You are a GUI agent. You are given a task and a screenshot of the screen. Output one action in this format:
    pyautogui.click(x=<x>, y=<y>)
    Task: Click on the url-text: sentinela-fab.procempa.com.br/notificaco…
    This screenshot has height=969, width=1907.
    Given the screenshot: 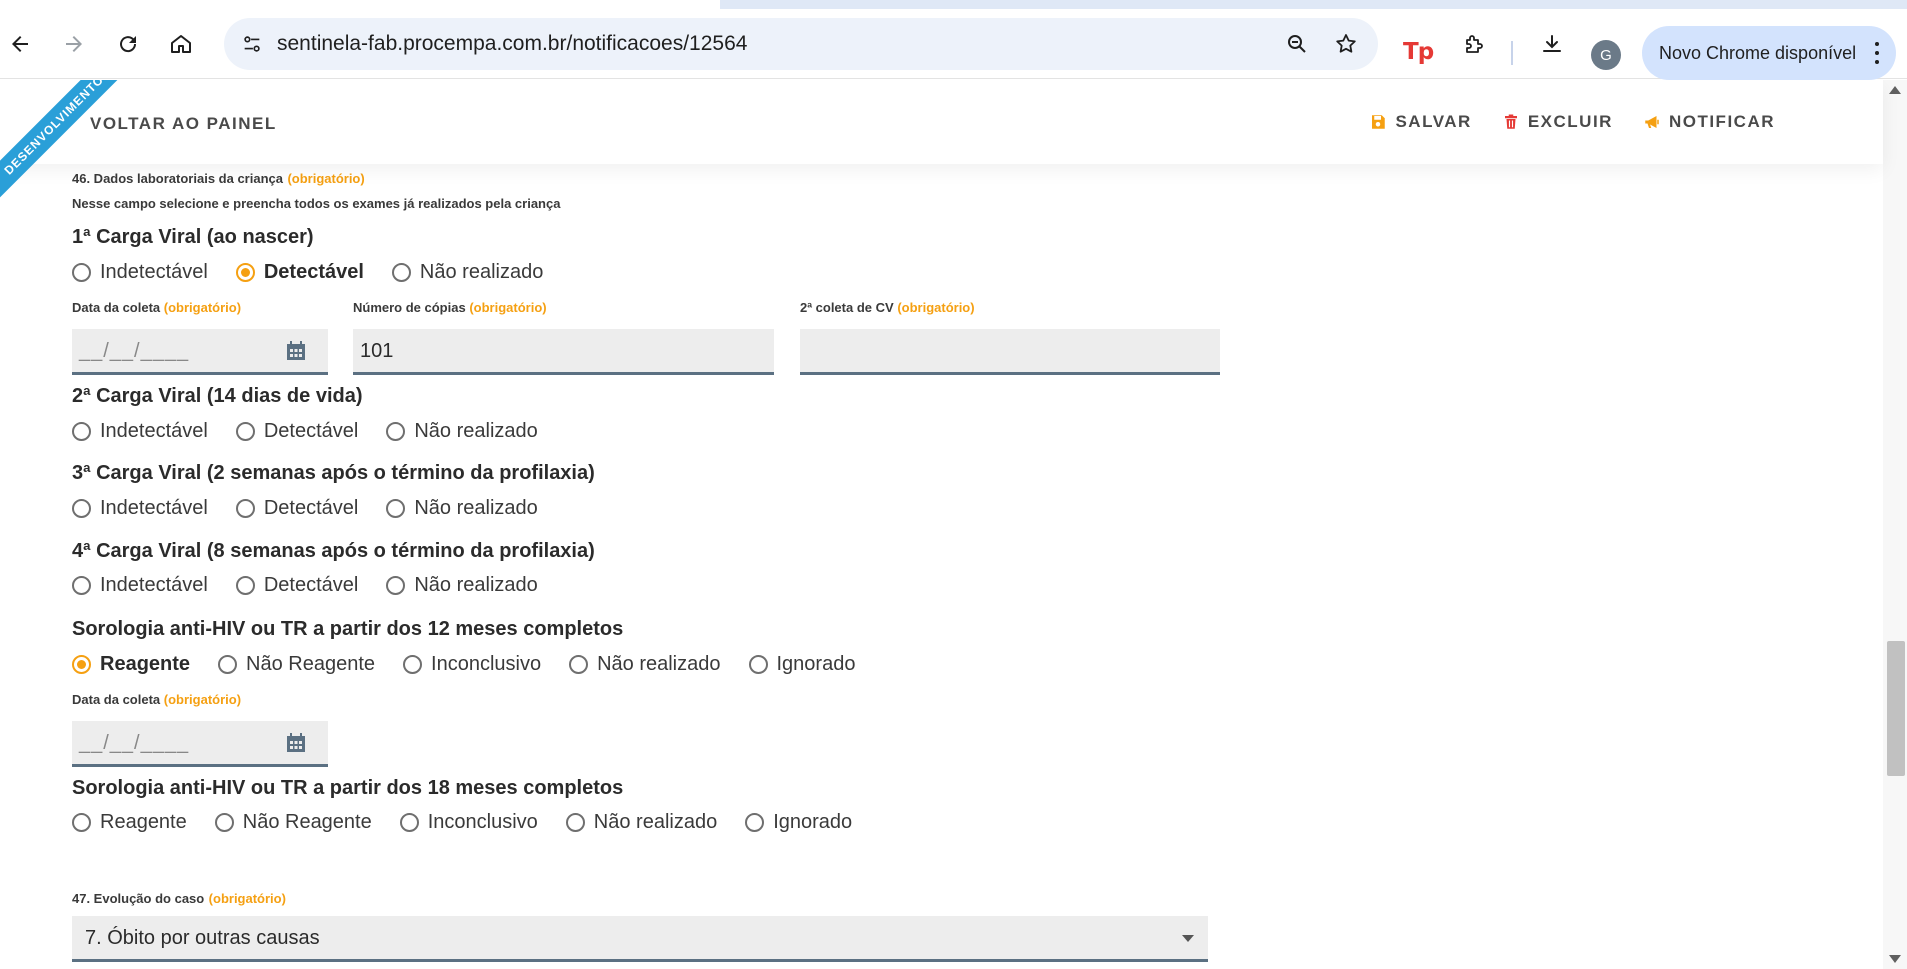 What is the action you would take?
    pyautogui.click(x=512, y=44)
    